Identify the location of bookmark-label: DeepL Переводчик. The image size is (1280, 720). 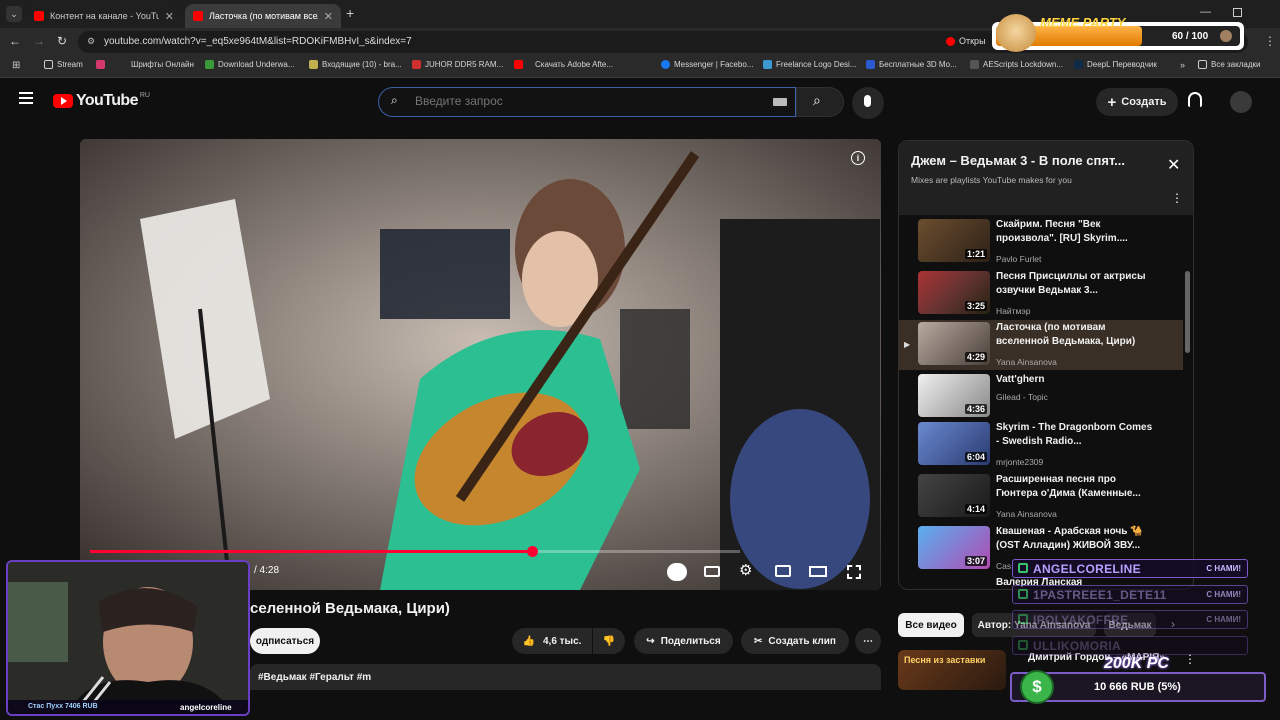
(1122, 64).